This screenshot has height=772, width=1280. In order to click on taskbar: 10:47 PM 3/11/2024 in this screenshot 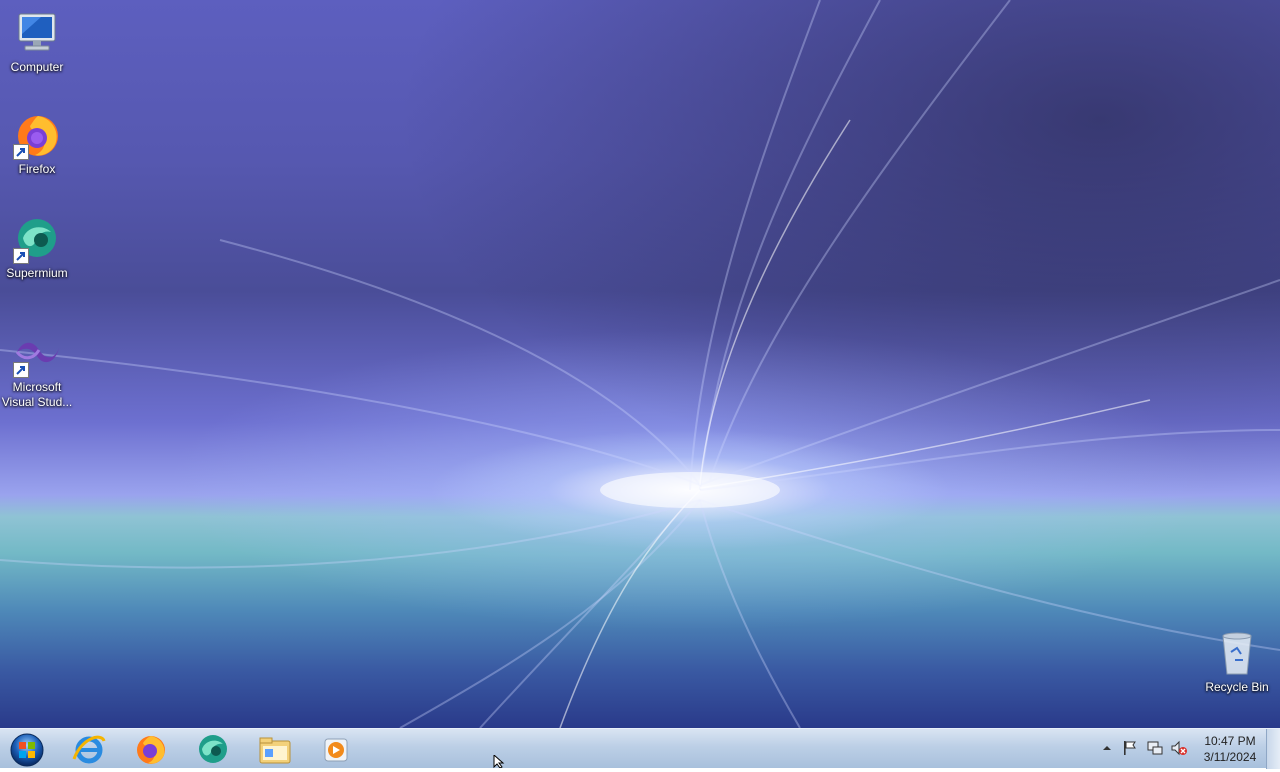, I will do `click(640, 748)`.